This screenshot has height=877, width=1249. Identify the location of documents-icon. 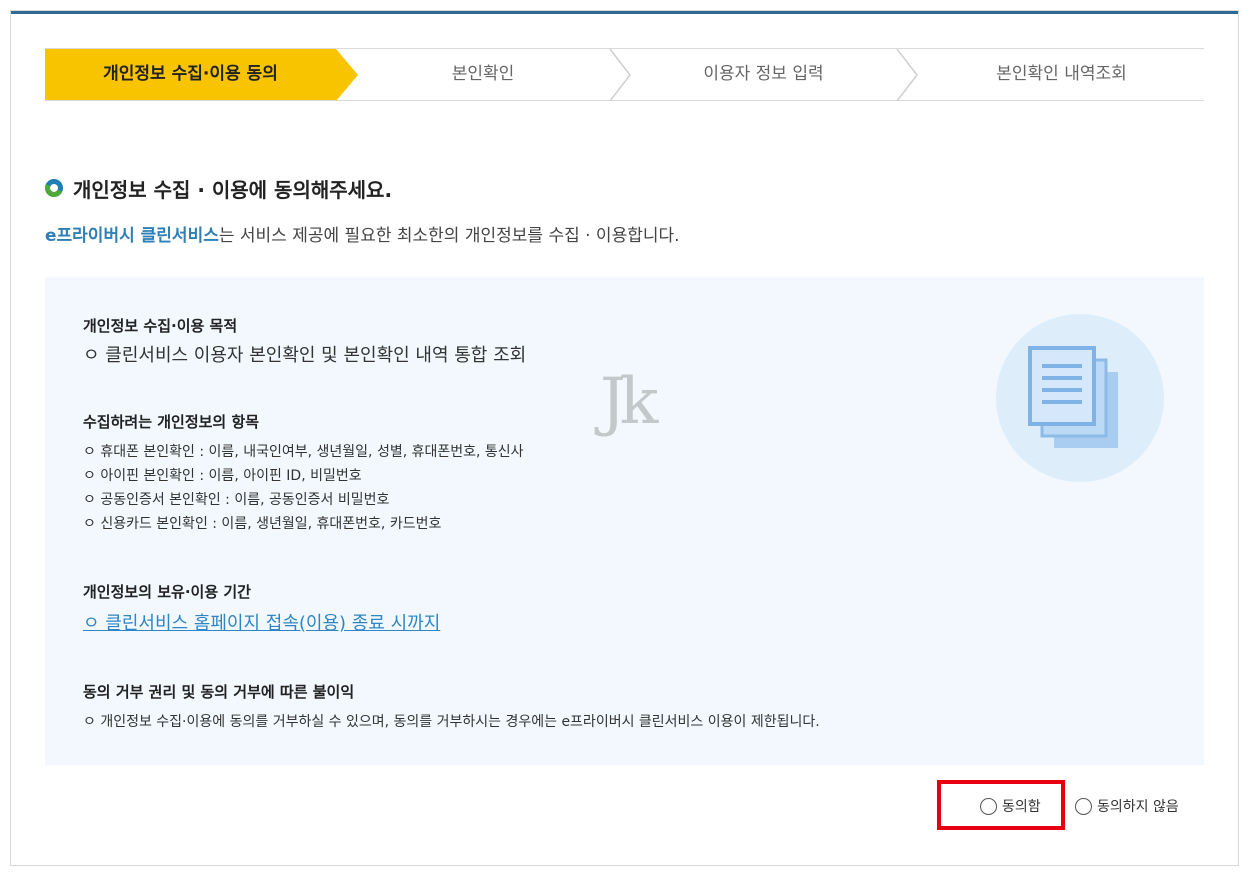
(1073, 397).